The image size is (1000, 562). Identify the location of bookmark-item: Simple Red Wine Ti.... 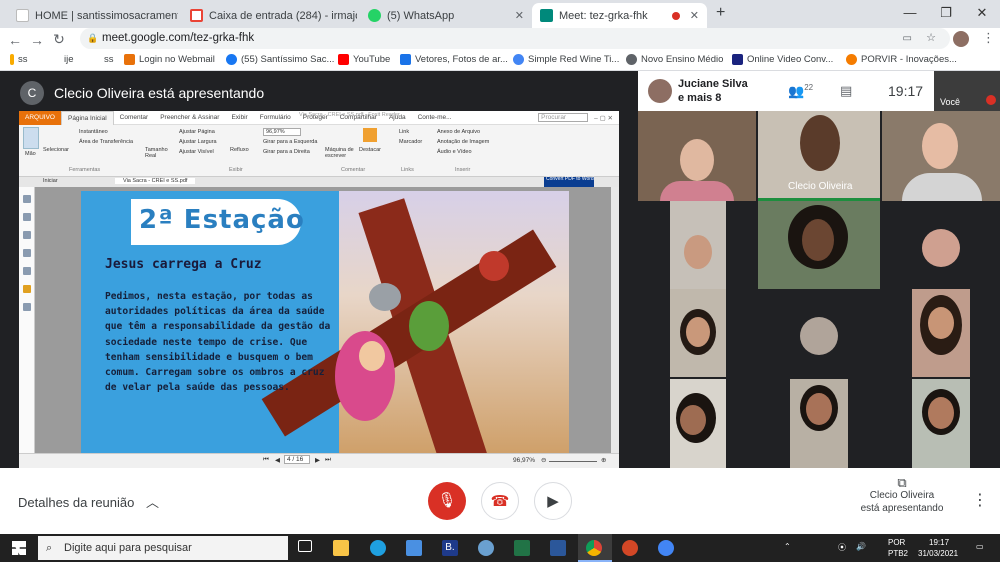
(566, 59).